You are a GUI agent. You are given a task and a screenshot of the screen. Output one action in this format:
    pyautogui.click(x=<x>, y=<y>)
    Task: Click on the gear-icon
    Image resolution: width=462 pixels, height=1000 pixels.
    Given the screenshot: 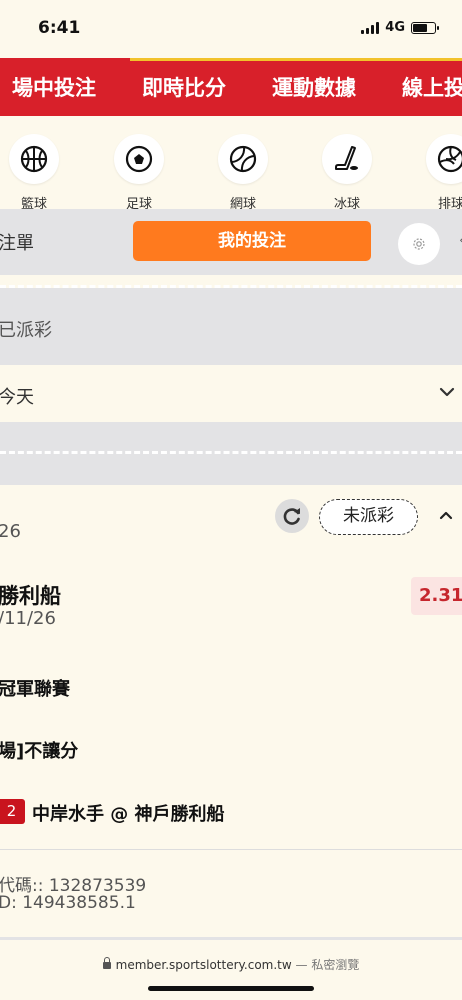 What is the action you would take?
    pyautogui.click(x=419, y=244)
    